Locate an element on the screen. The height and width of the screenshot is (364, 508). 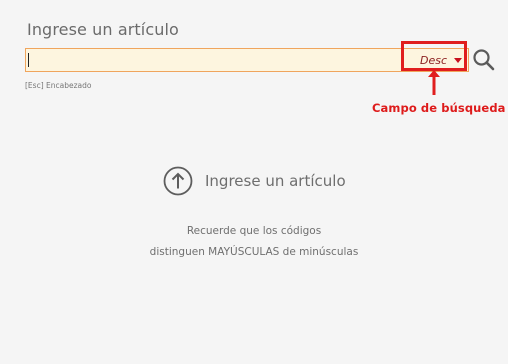
chevron-down-icon is located at coordinates (458, 60).